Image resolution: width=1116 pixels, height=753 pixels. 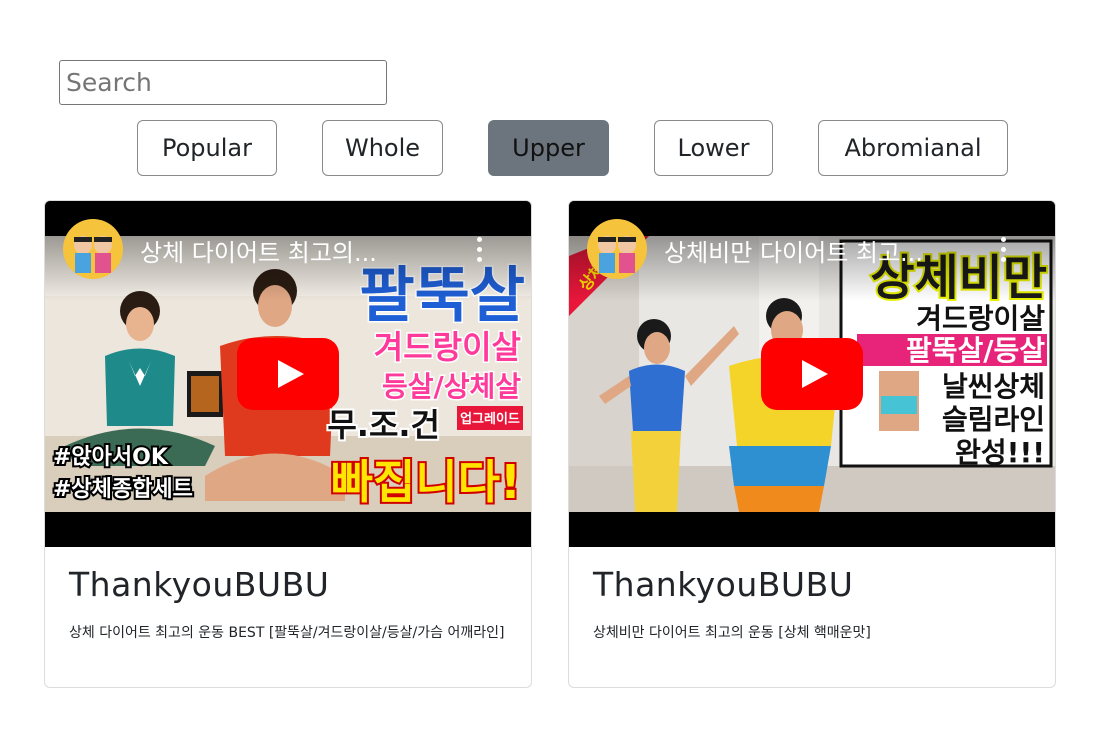 I want to click on category-popular-button: Popular, so click(x=207, y=148).